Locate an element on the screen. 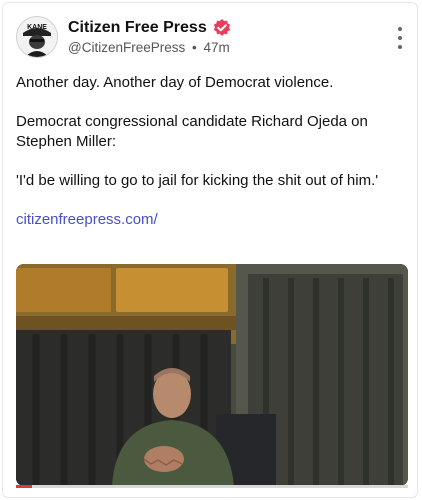 The width and height of the screenshot is (422, 500). video-progress-fill is located at coordinates (24, 486).